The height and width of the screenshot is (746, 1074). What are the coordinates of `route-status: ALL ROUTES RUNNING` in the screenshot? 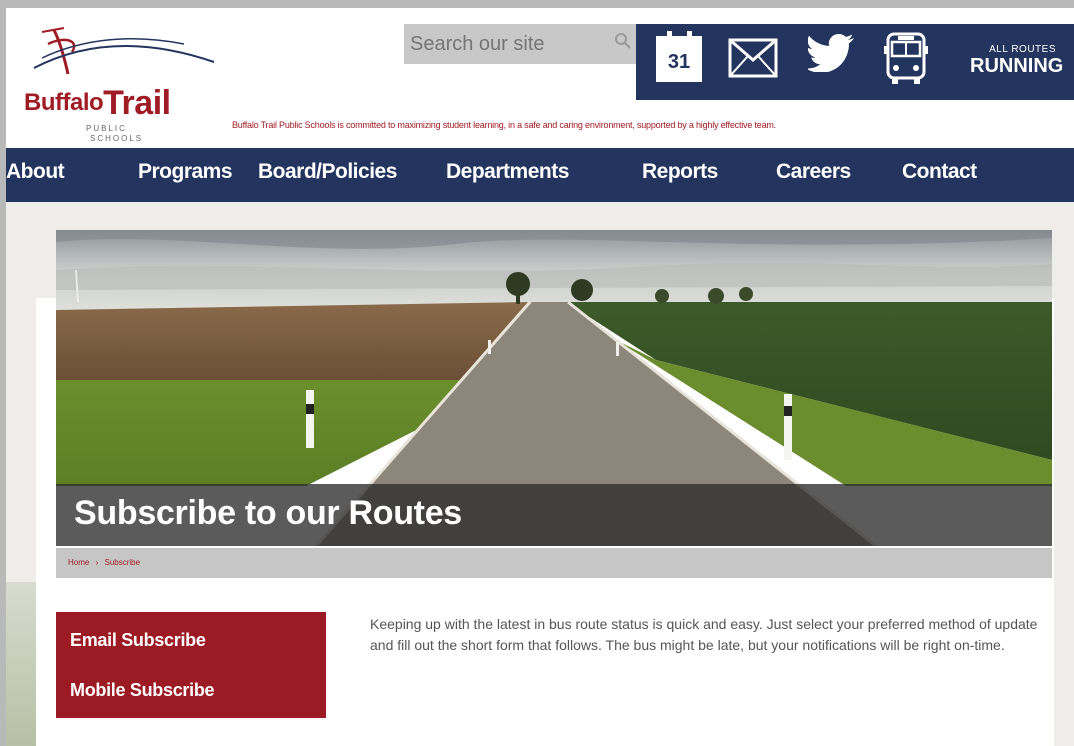 It's located at (1017, 61).